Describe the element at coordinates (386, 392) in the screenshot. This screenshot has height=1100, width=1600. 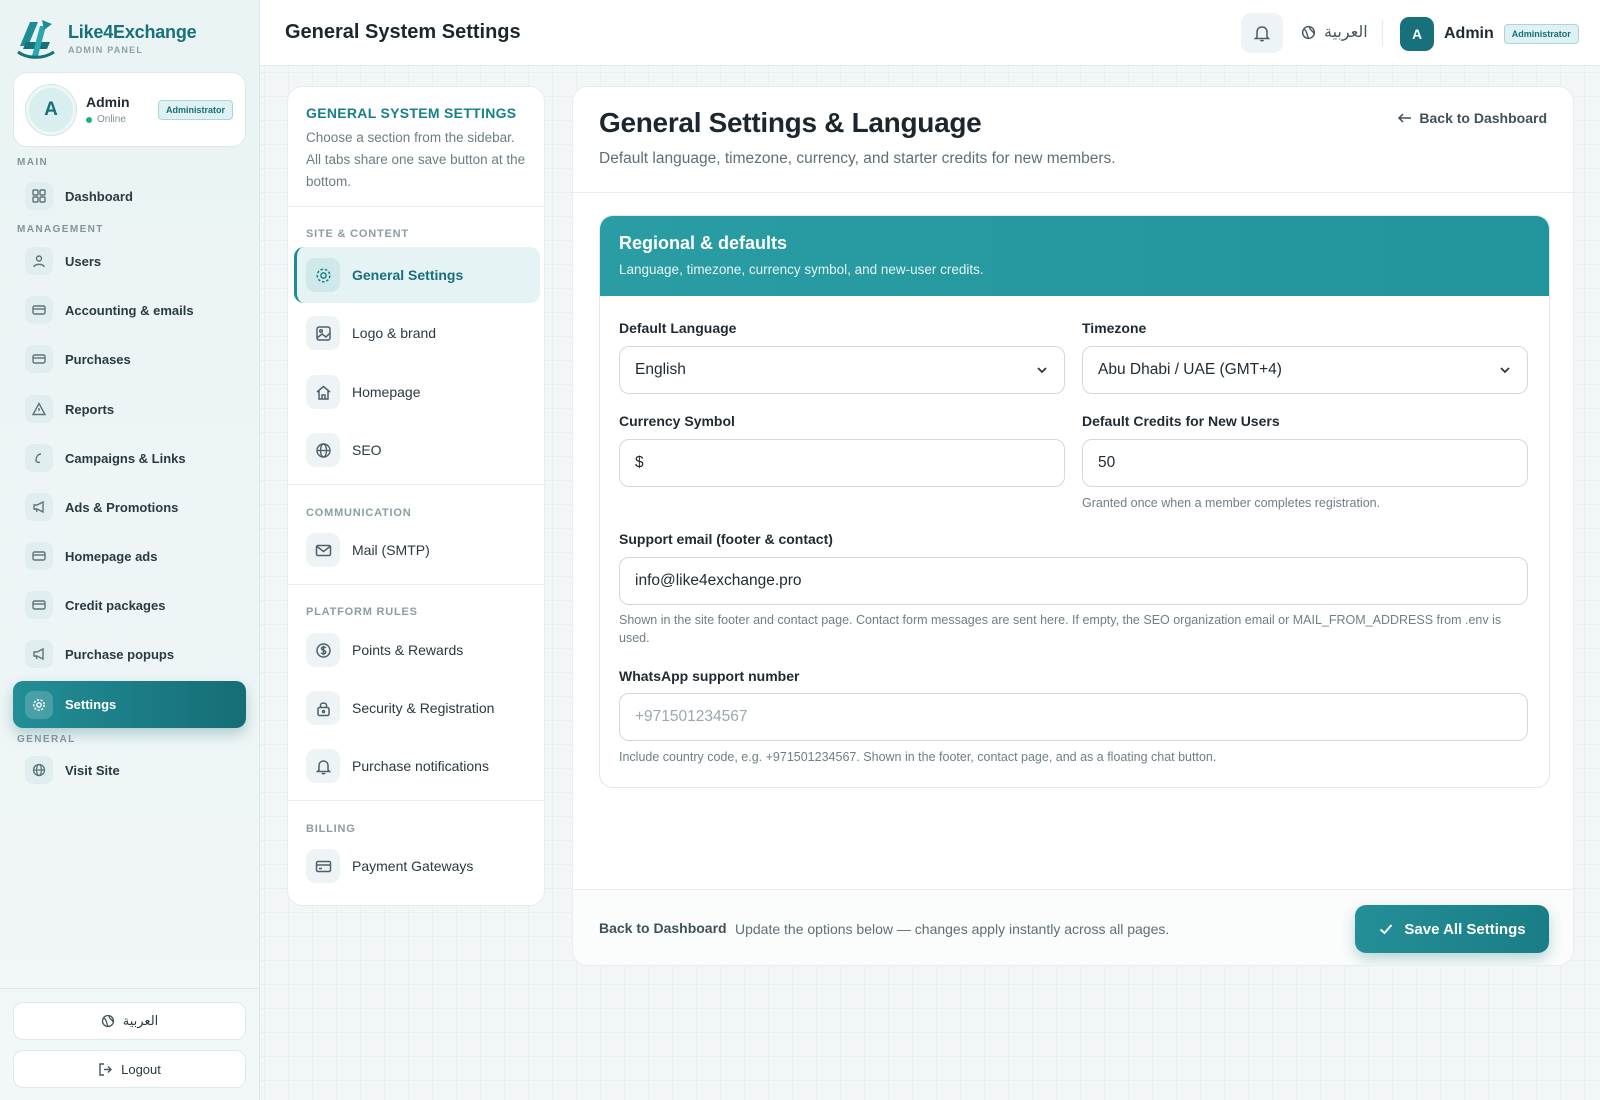
I see `subnav-item-label: Homepage` at that location.